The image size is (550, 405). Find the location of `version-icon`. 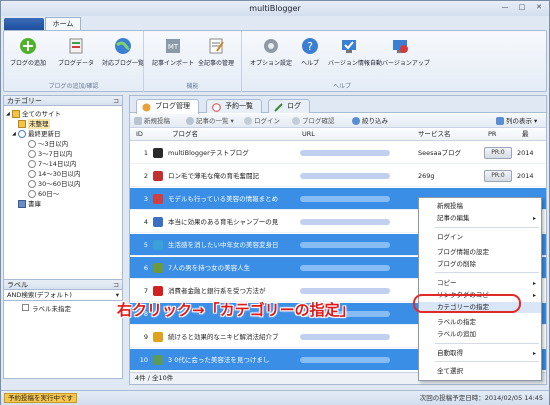

version-icon is located at coordinates (348, 46).